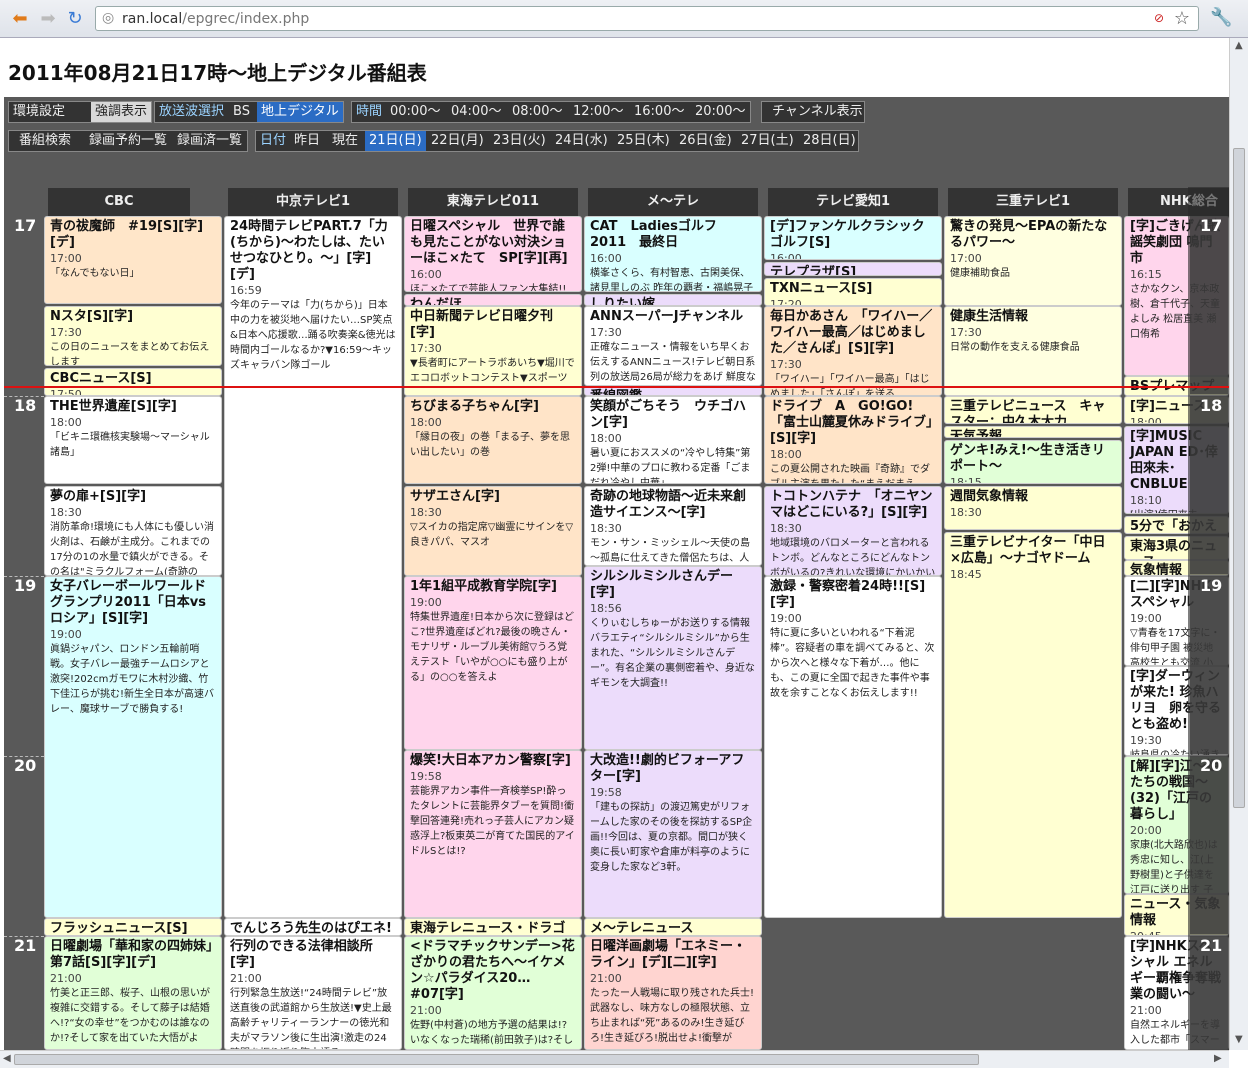  I want to click on date-26: 26日(金), so click(705, 141).